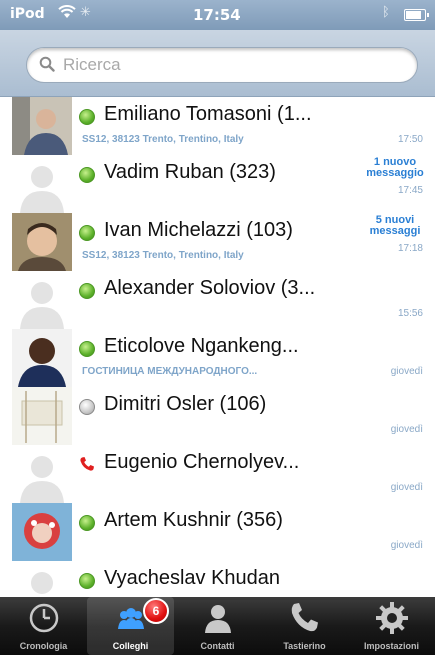 This screenshot has width=435, height=655. What do you see at coordinates (305, 618) in the screenshot?
I see `phone-icon` at bounding box center [305, 618].